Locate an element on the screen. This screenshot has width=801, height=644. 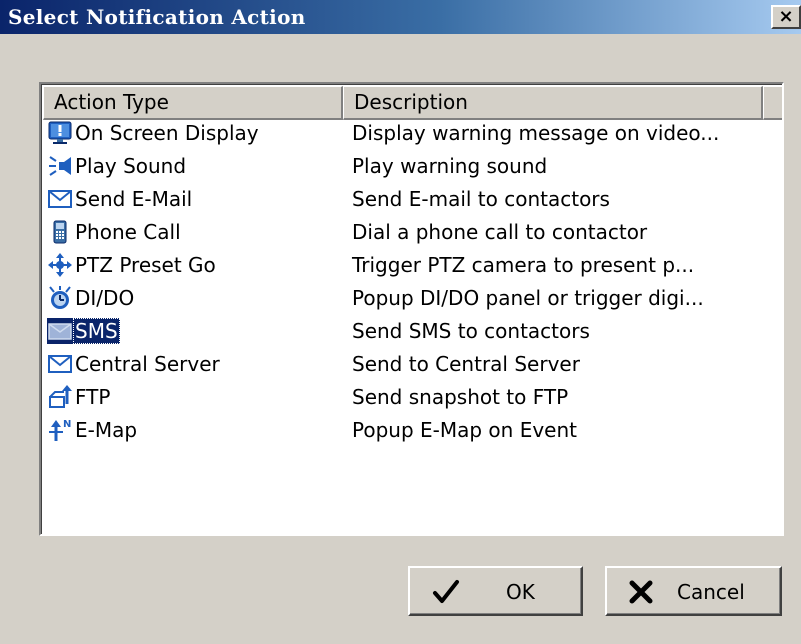
list-header: Action Type Description is located at coordinates (412, 103).